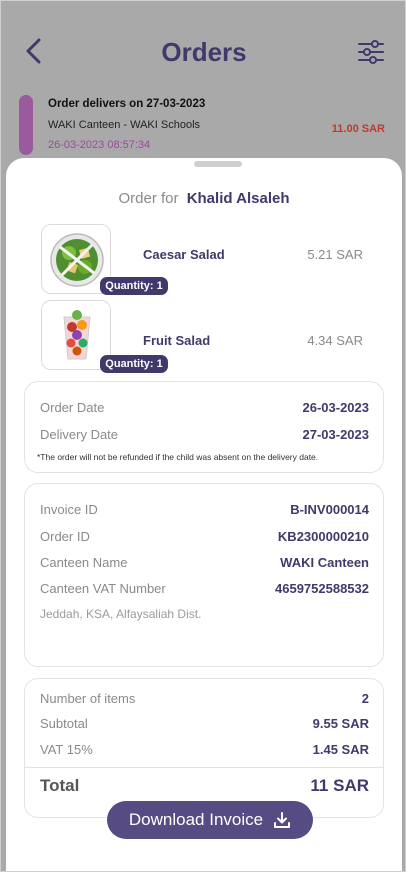 The height and width of the screenshot is (872, 406). Describe the element at coordinates (282, 820) in the screenshot. I see `download-icon` at that location.